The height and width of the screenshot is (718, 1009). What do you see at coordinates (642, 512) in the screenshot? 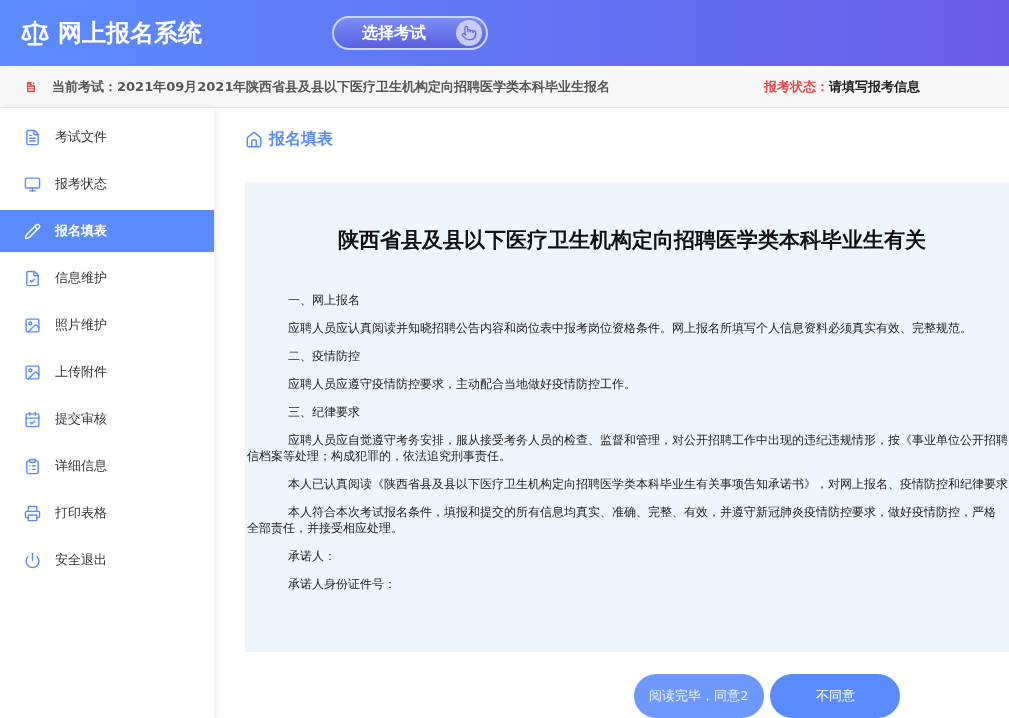
I see `paragraph-line: 本人符合本次考试报名条件，填报和提交的所有信息均真实、准确、完整、有效，并遵守新冠肺炎疫情防控要求，做好疫情防控，严格` at bounding box center [642, 512].